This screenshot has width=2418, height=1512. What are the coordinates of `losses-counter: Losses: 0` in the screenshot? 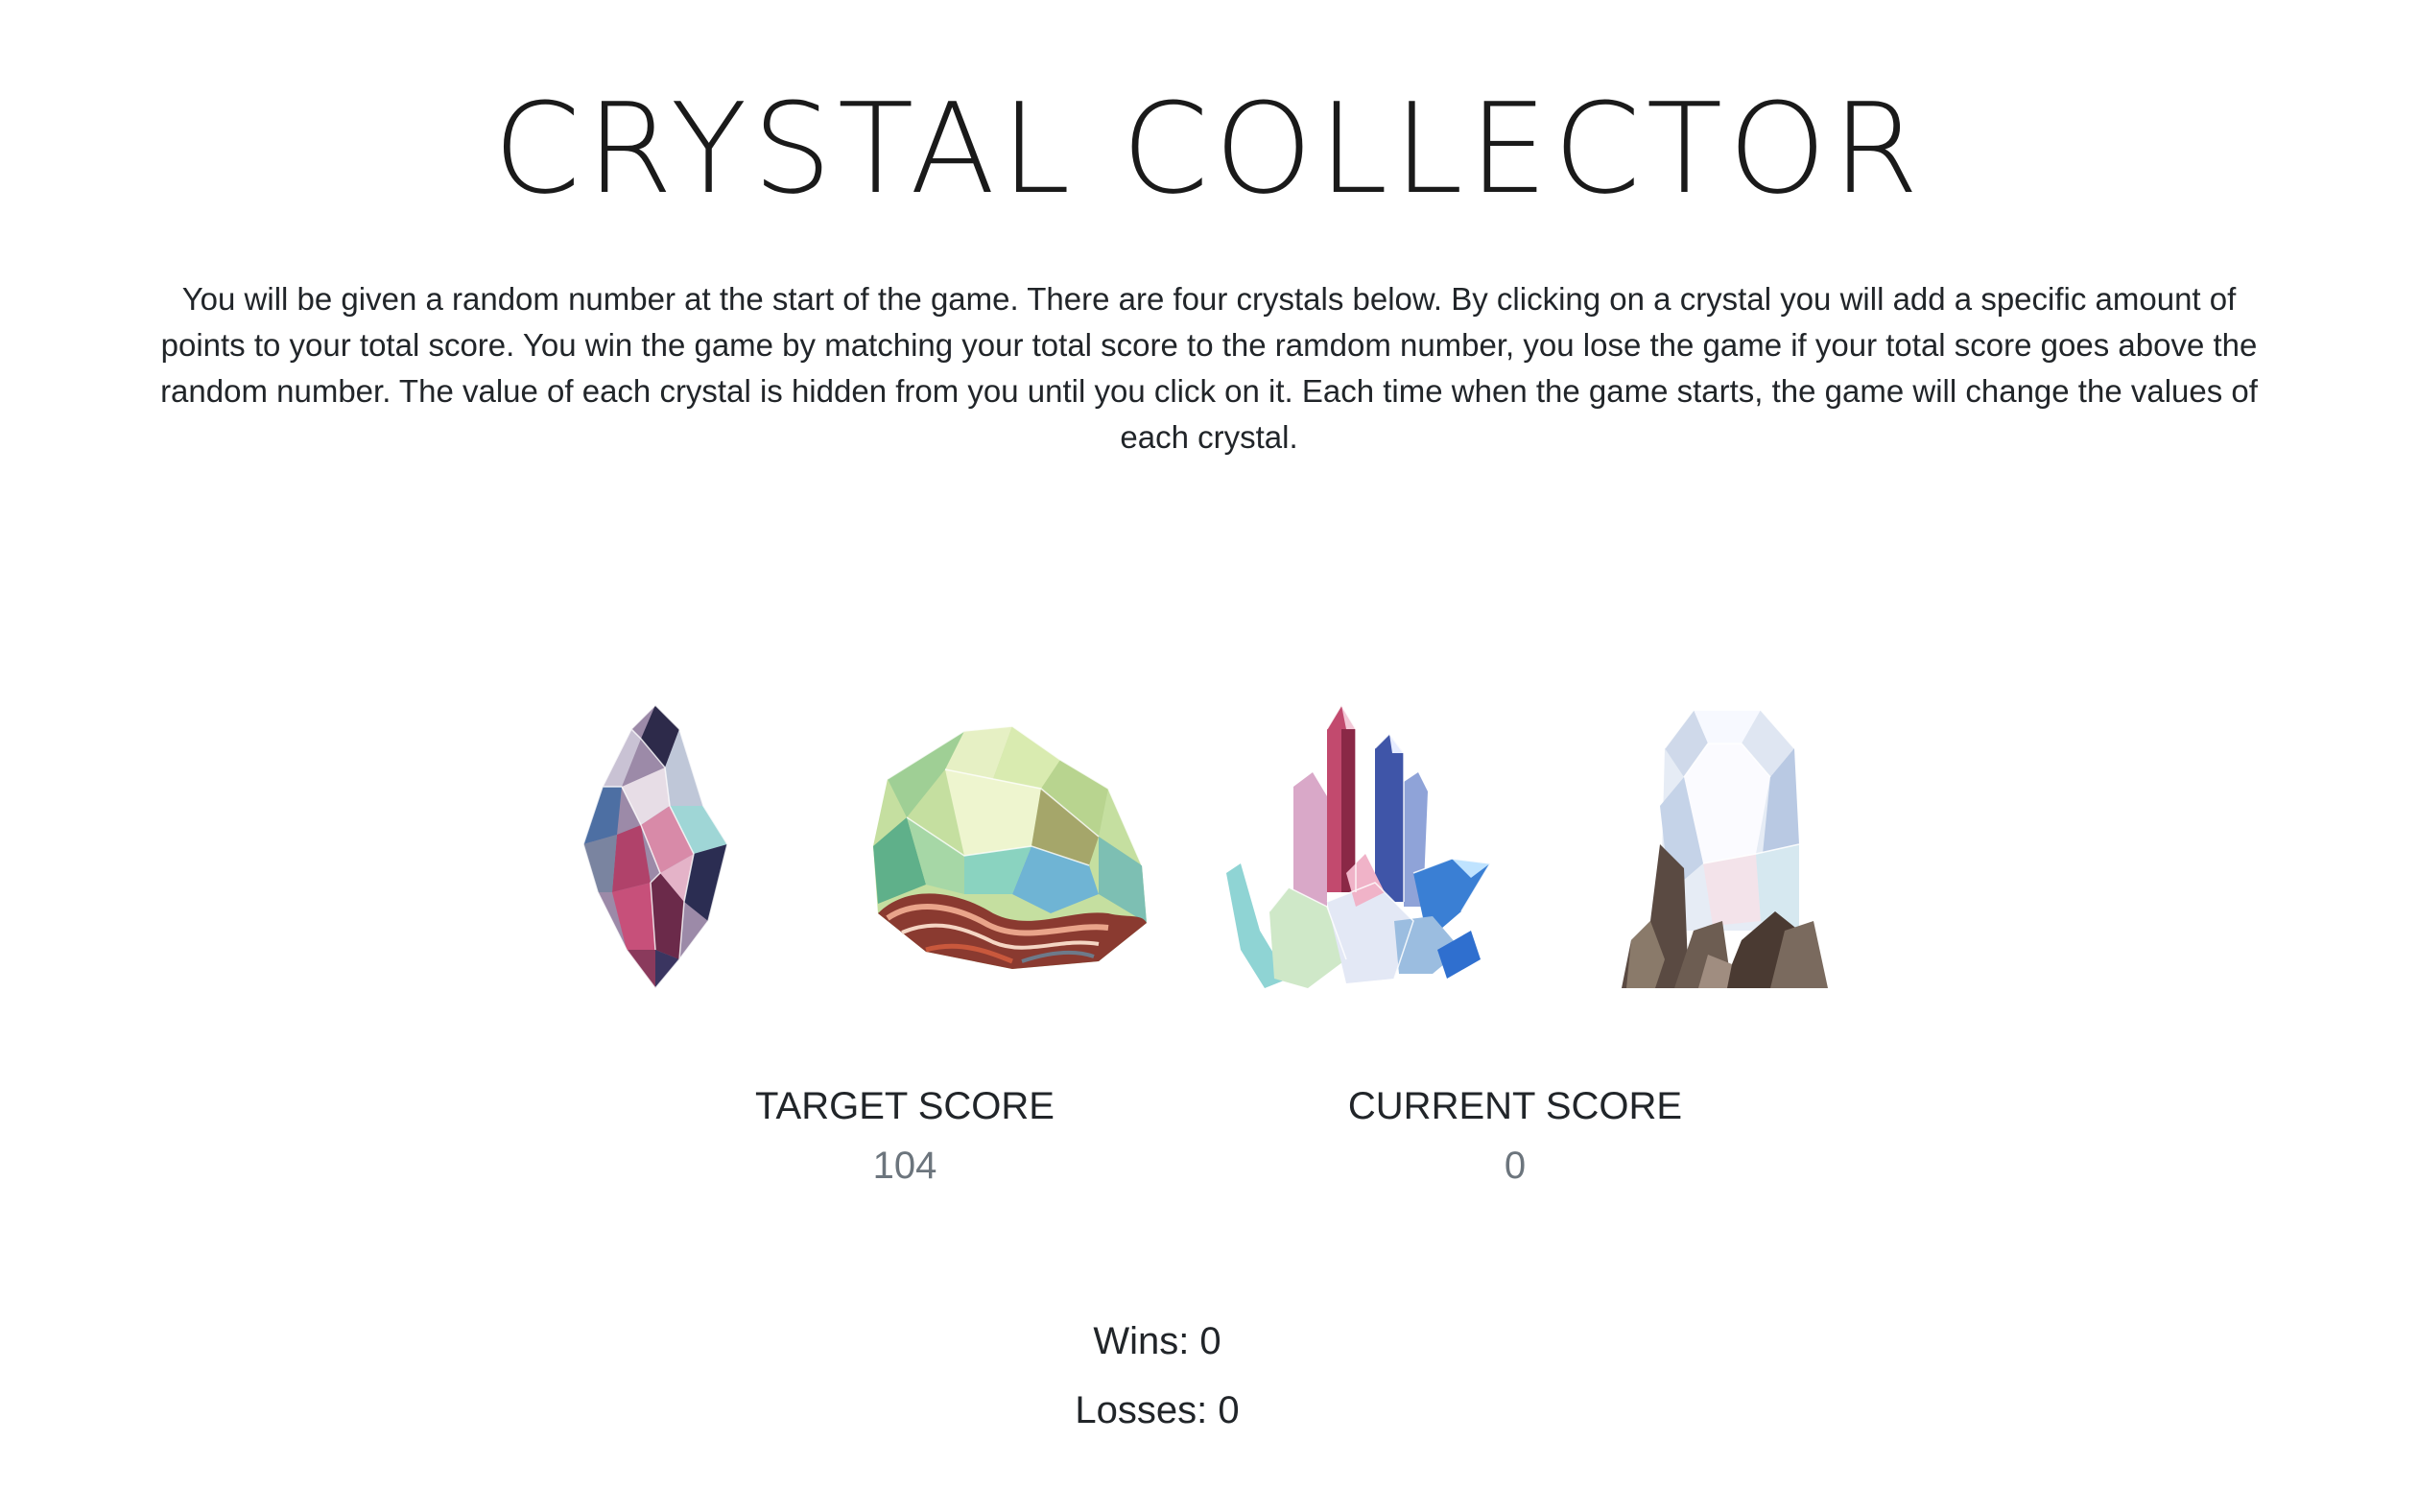 It's located at (1157, 1410).